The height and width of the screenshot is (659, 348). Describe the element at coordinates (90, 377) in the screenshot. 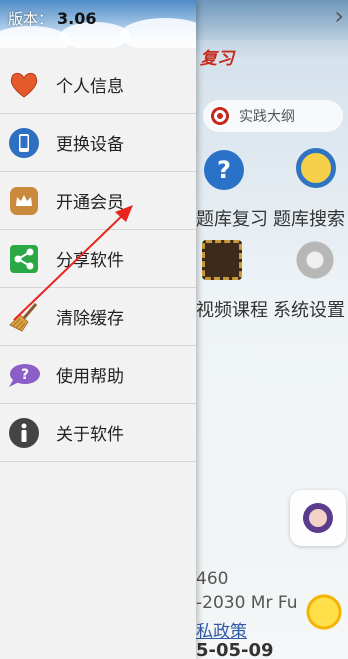

I see `menu-label: 使用帮助` at that location.